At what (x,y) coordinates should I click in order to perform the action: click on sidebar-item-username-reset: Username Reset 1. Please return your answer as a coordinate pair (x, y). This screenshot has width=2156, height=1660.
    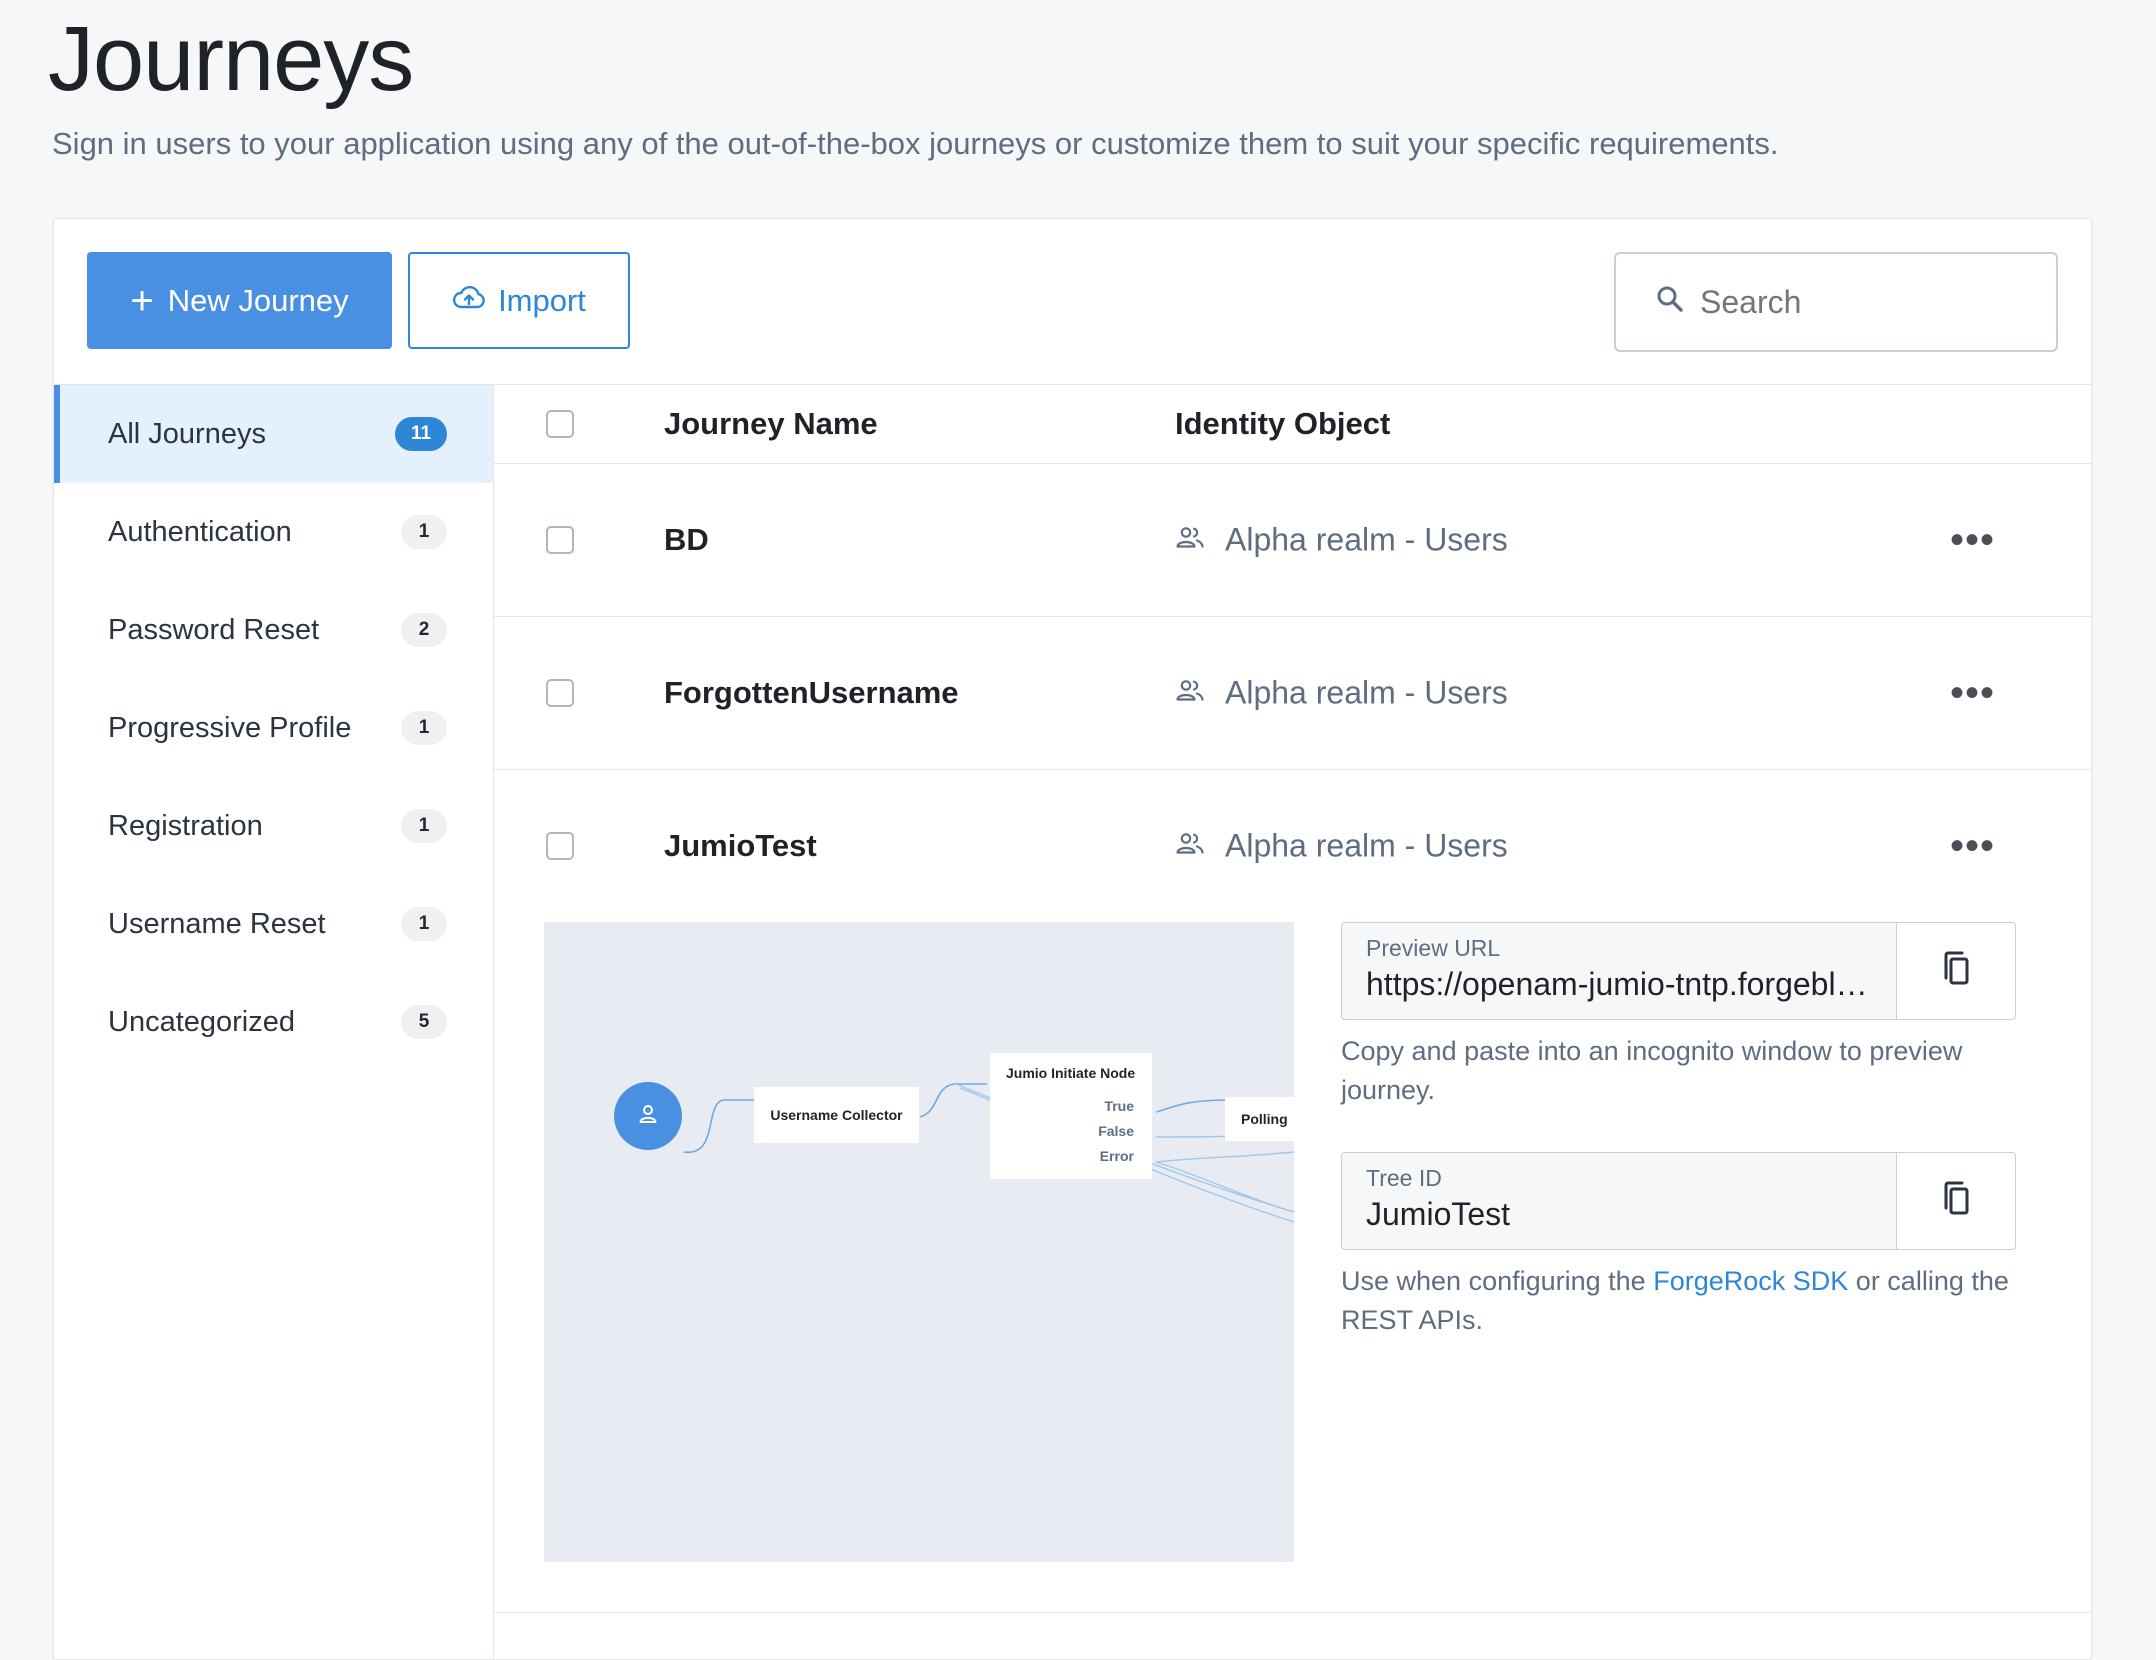
    Looking at the image, I should click on (273, 924).